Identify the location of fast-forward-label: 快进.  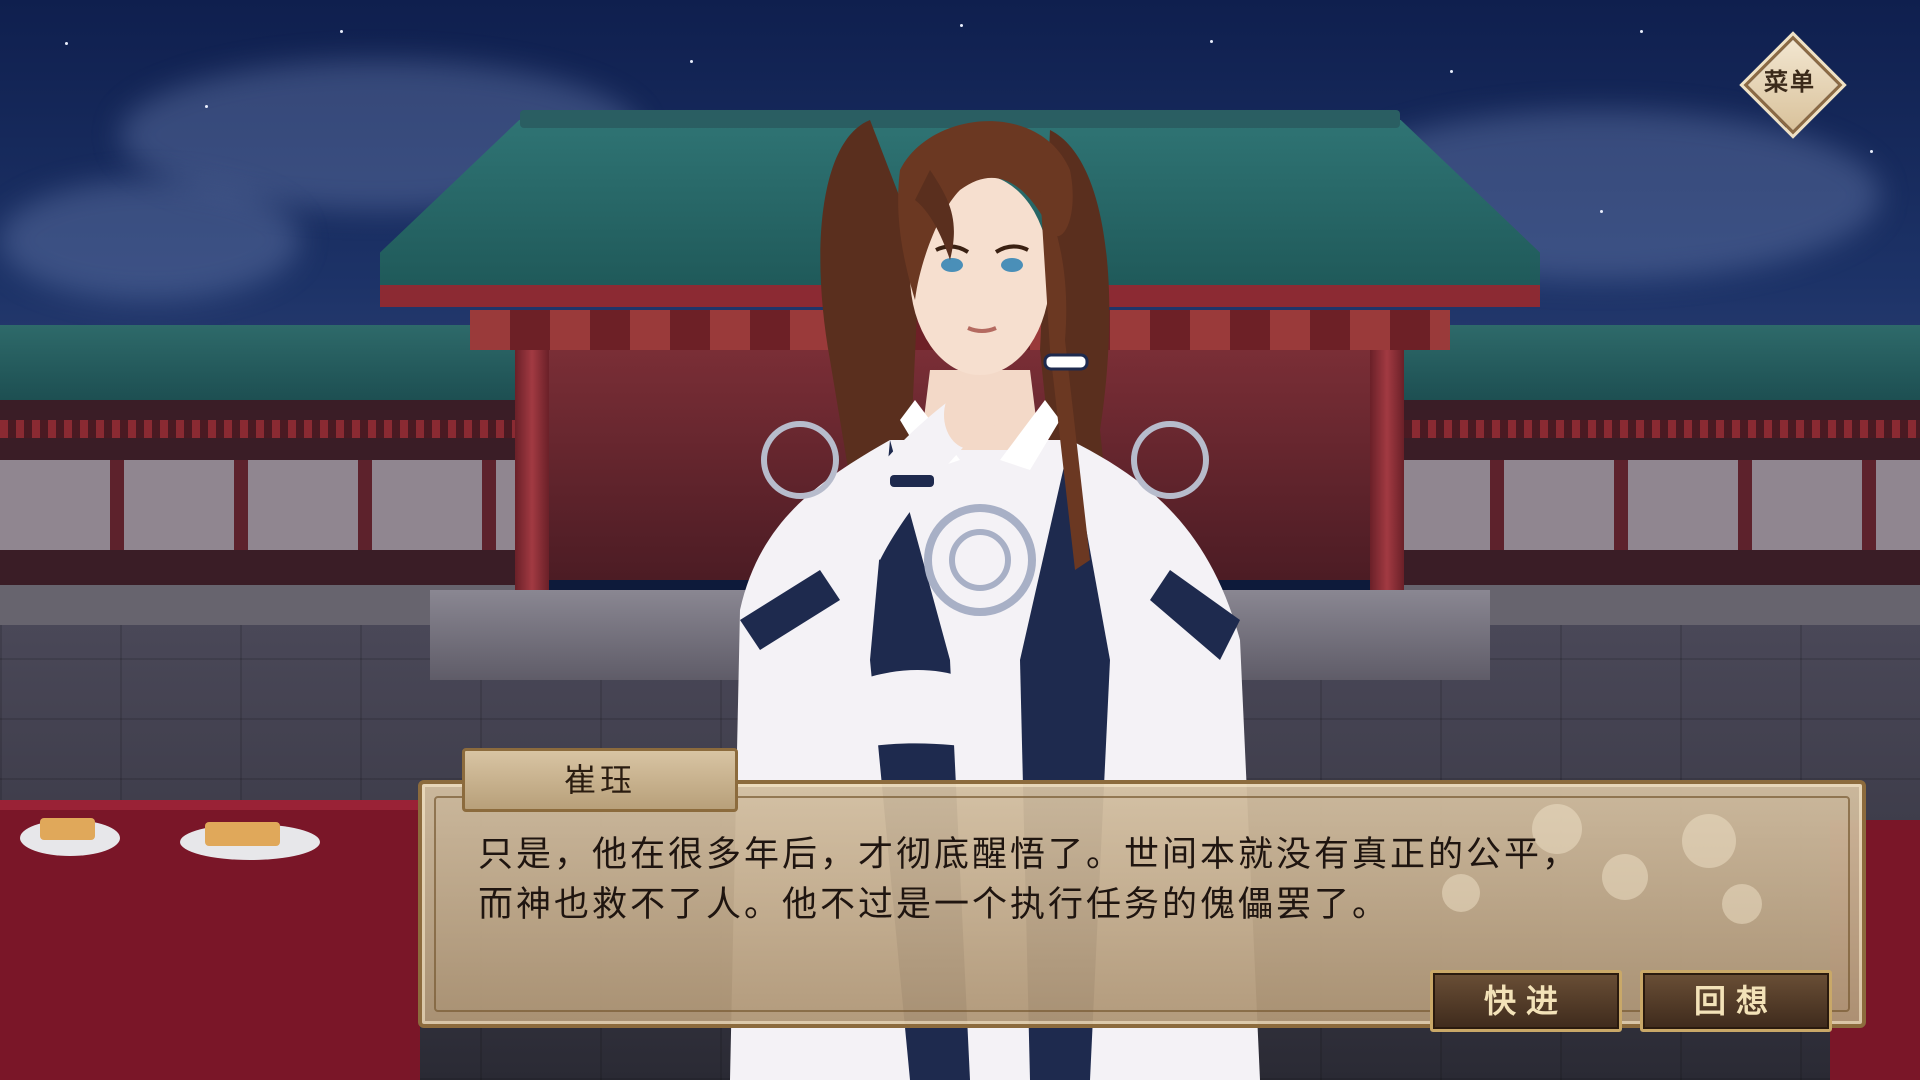
(1525, 1001).